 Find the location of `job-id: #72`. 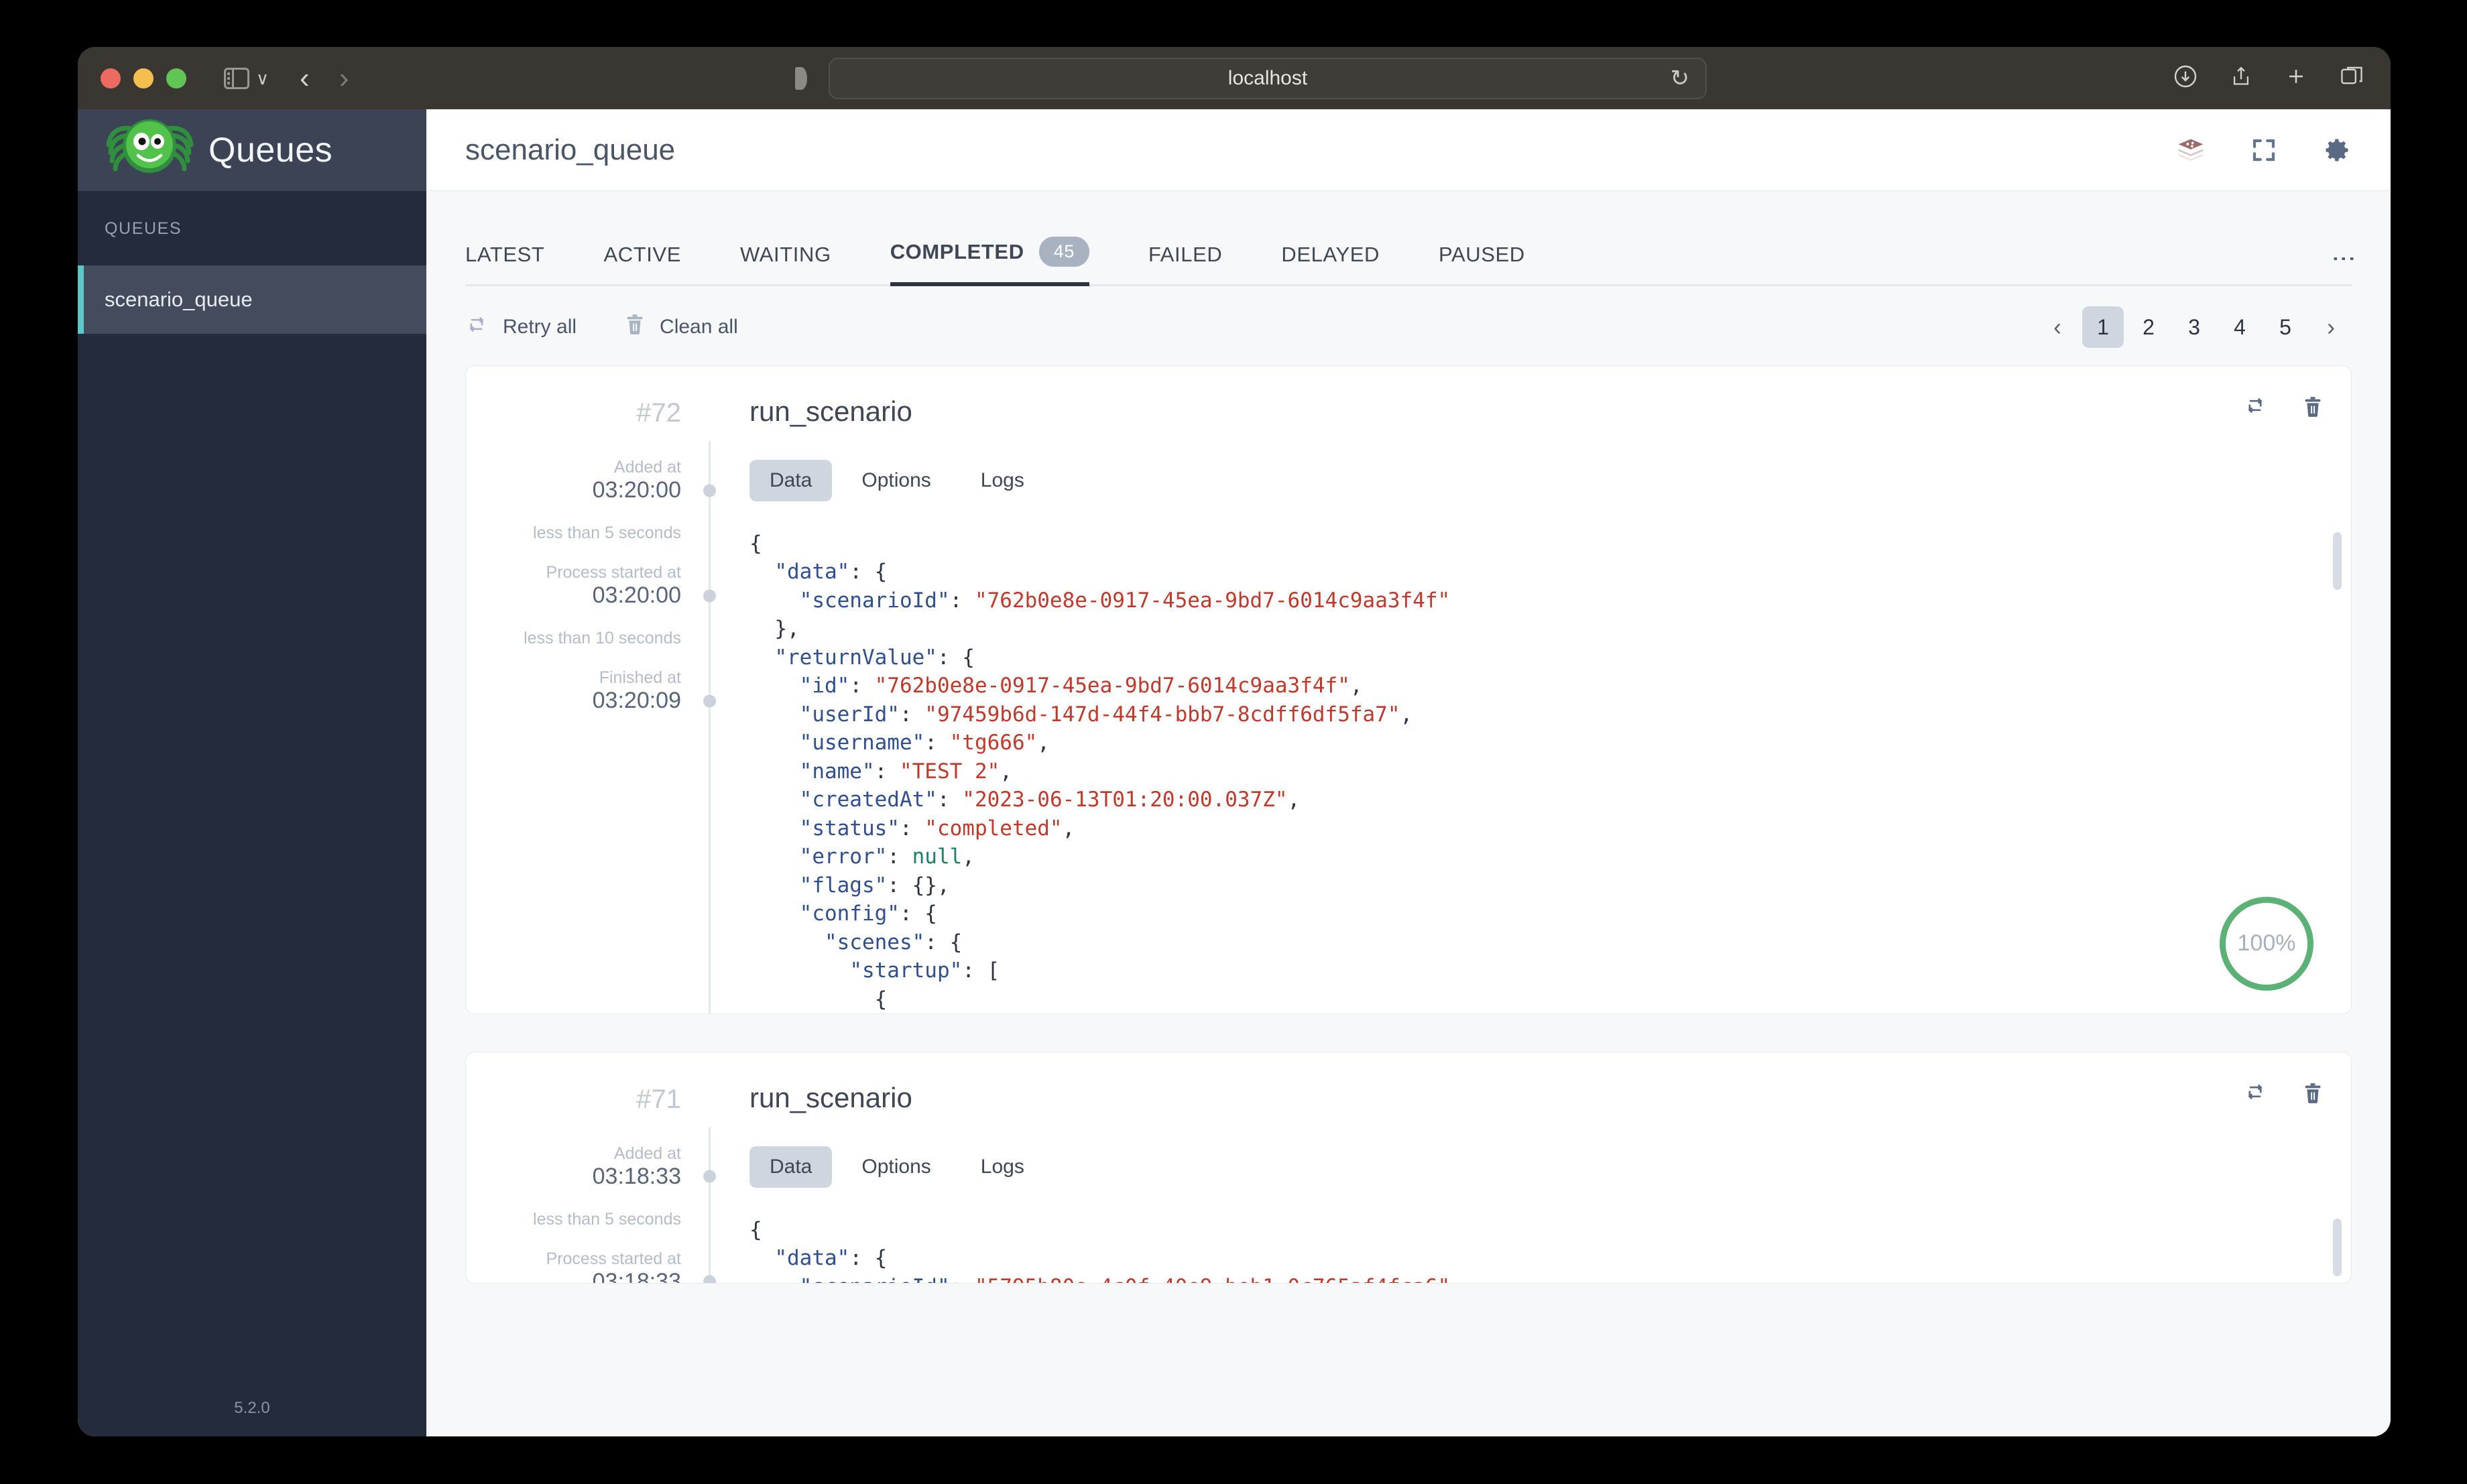

job-id: #72 is located at coordinates (658, 413).